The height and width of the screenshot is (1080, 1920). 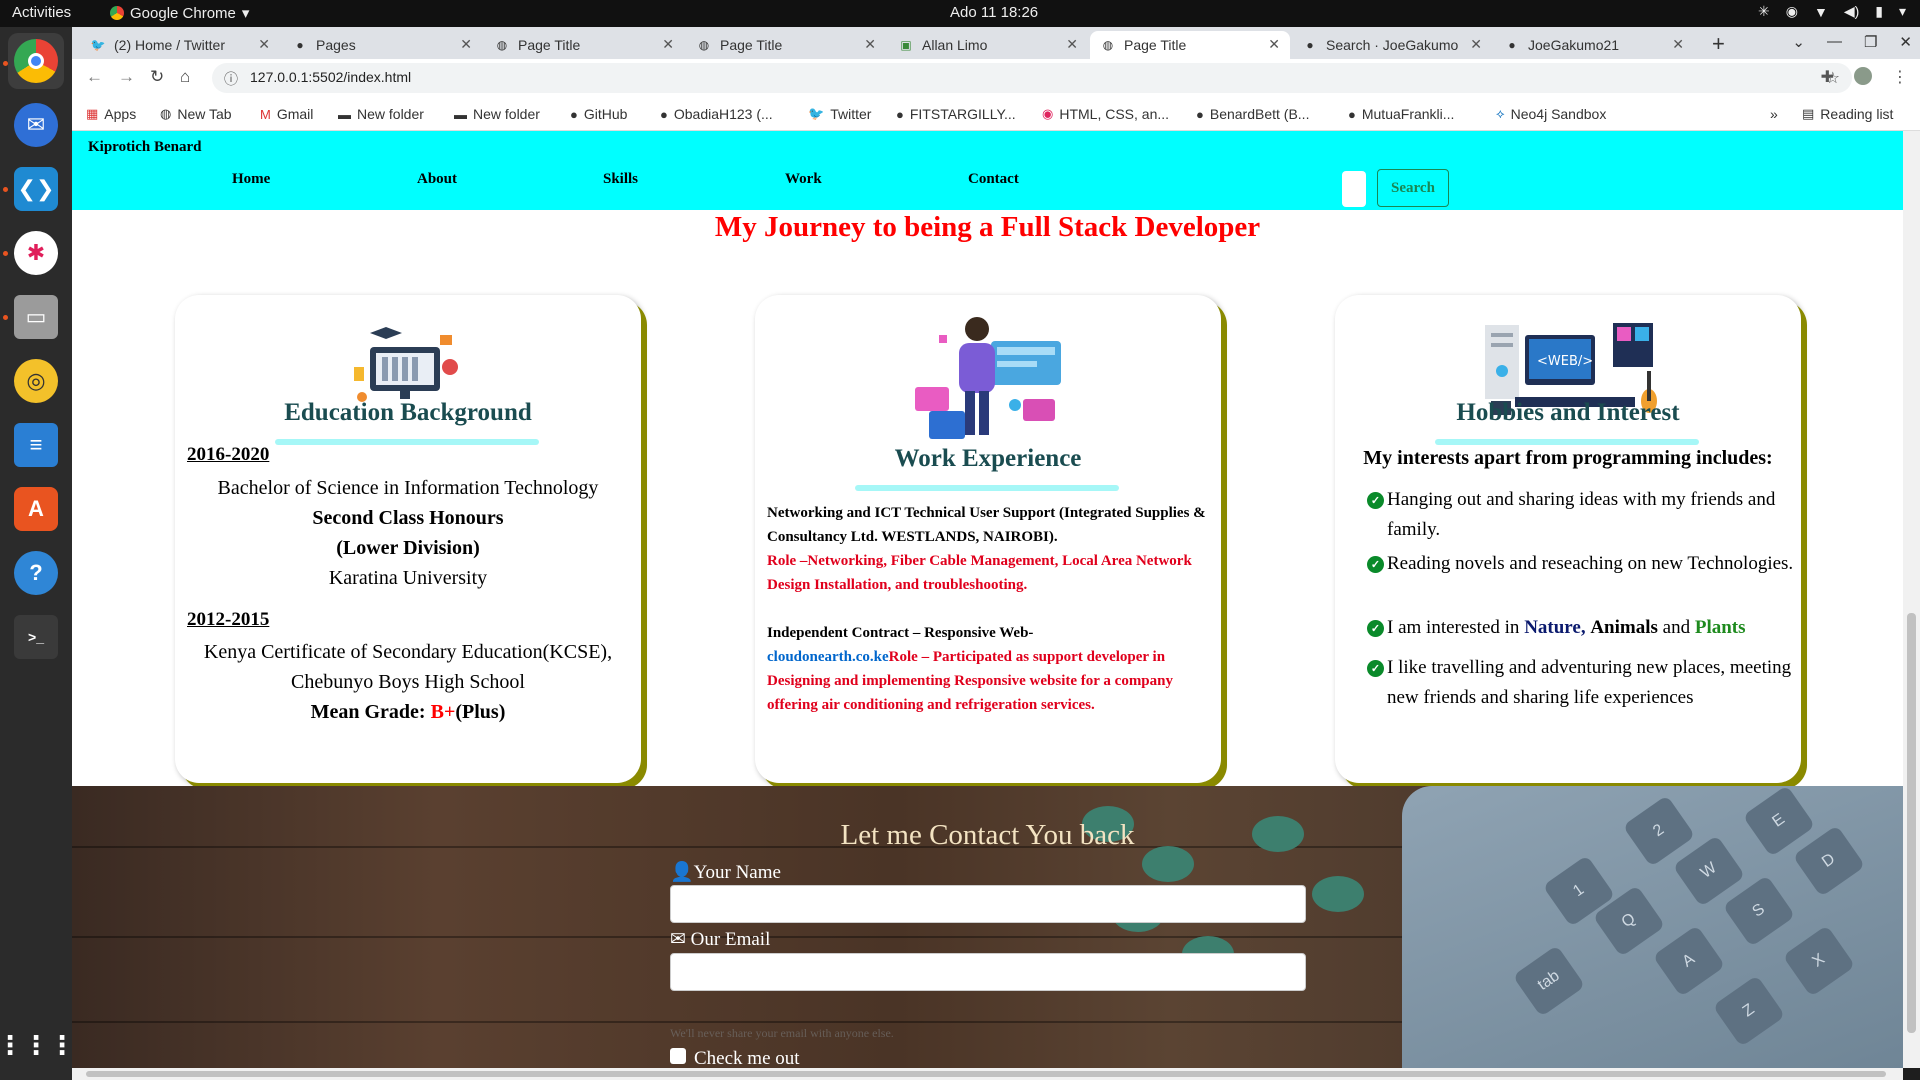 I want to click on chrome-tray-icon: ◉, so click(x=1792, y=11).